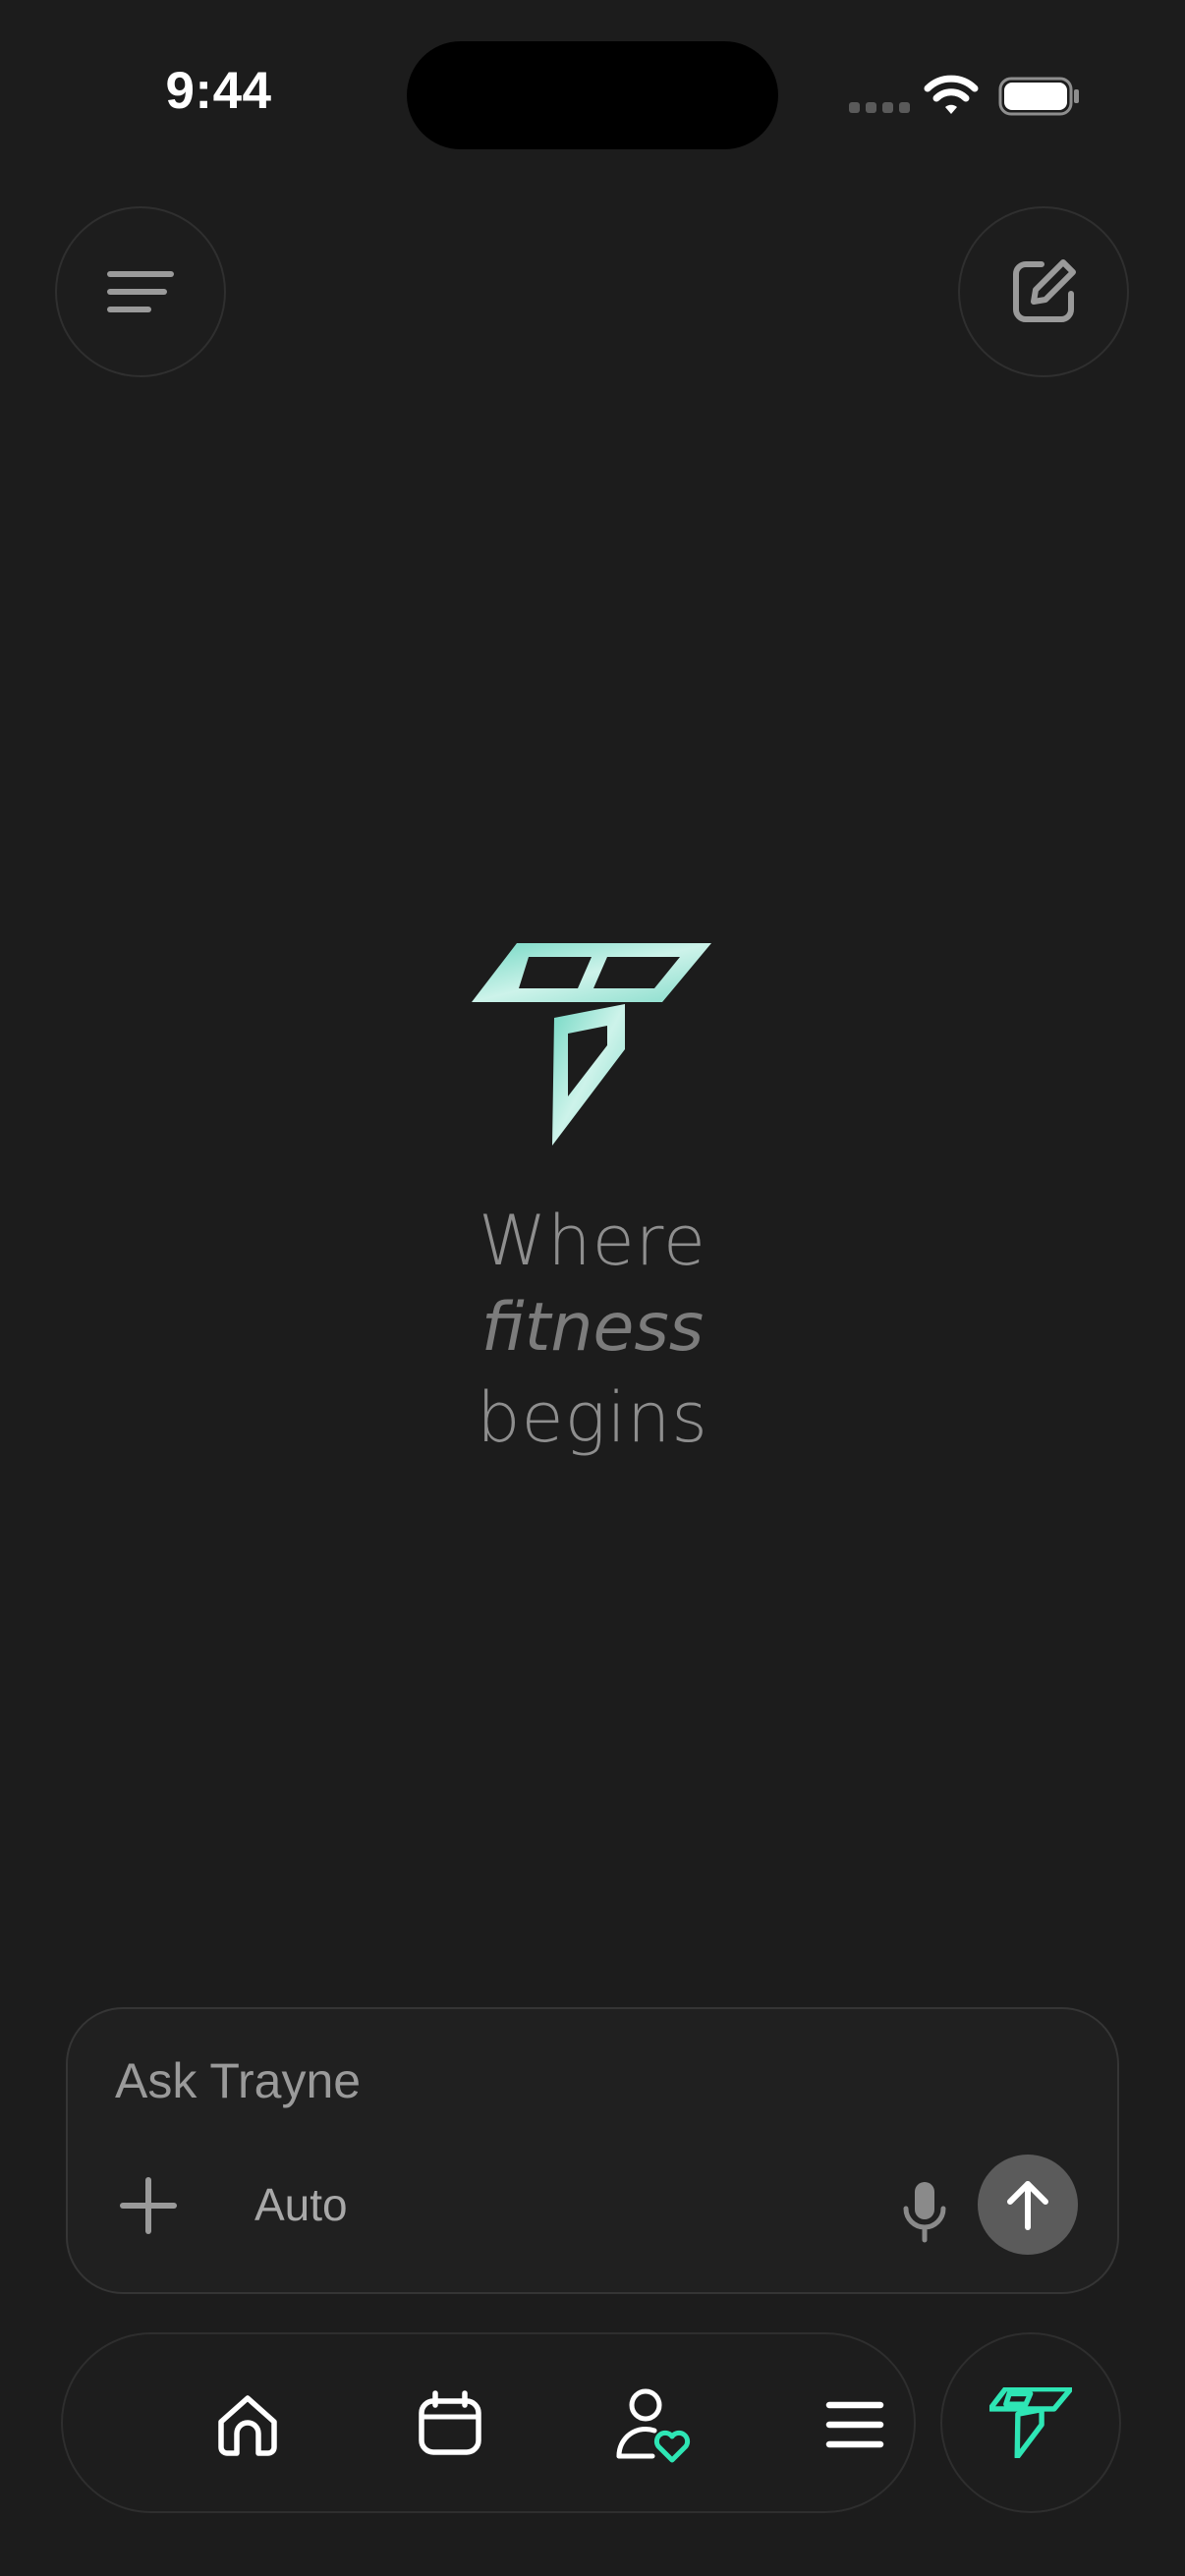 This screenshot has height=2576, width=1185. I want to click on menu-lines-icon, so click(854, 2424).